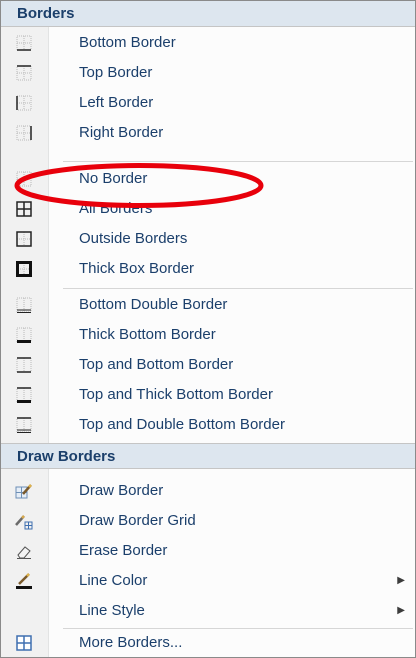 The width and height of the screenshot is (416, 658). Describe the element at coordinates (208, 14) in the screenshot. I see `section-header-borders: Borders` at that location.